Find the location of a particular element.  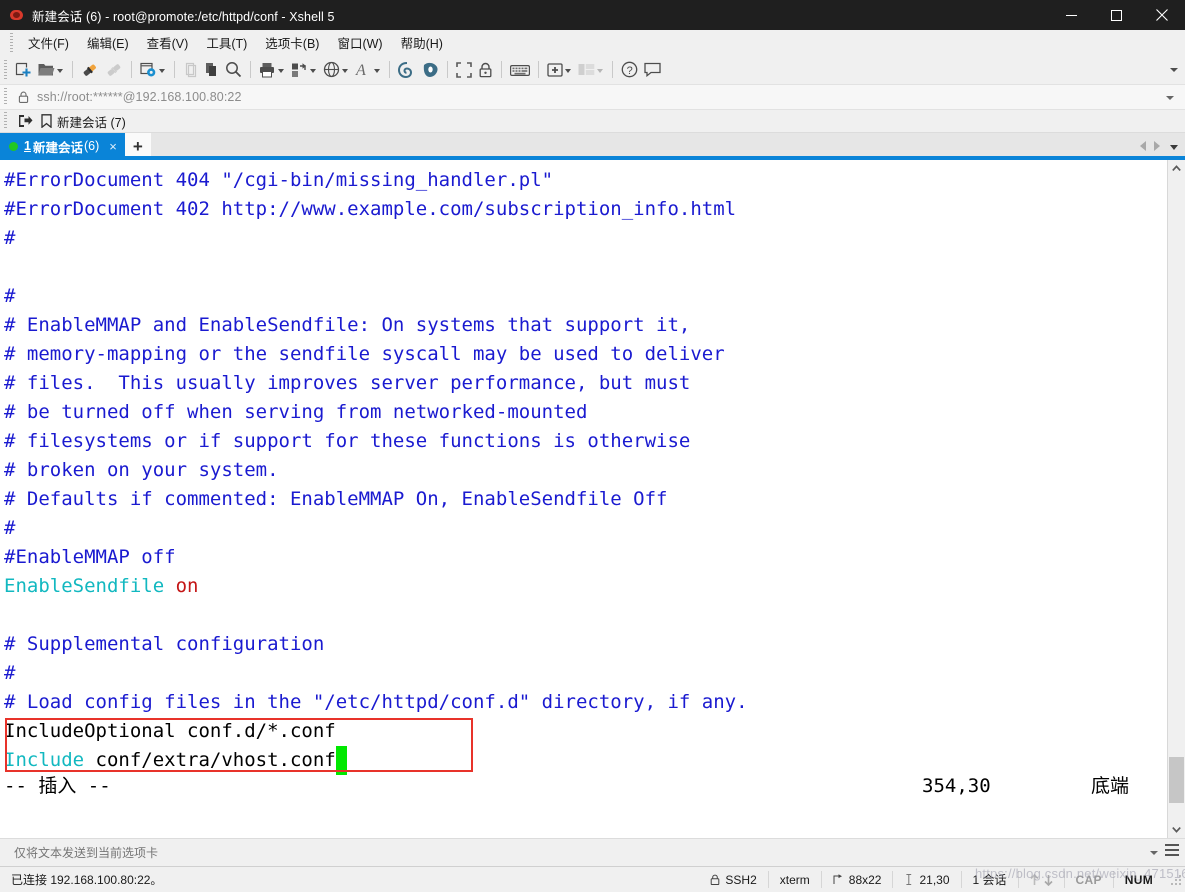

tab-strip: 1 新建会话 (6) × + is located at coordinates (592, 146).